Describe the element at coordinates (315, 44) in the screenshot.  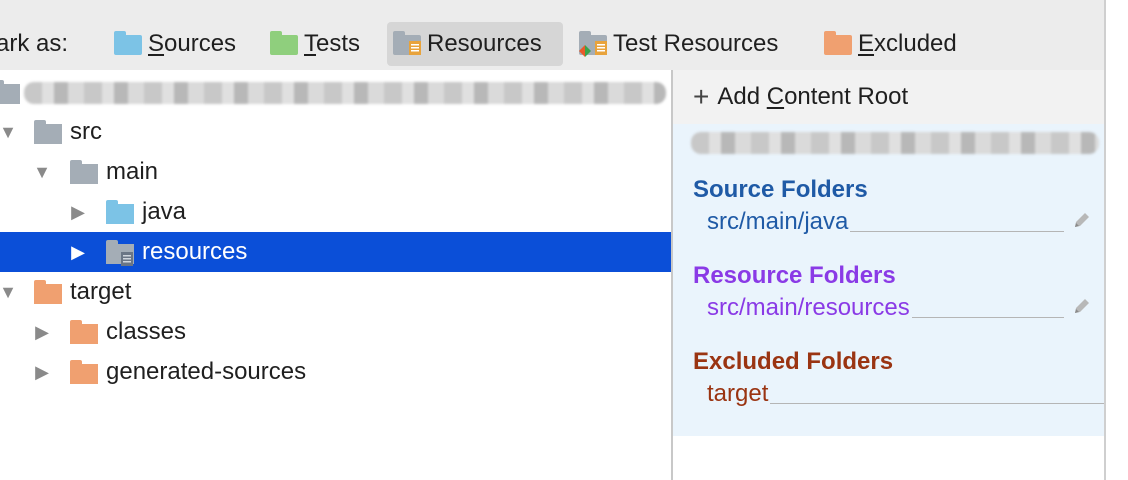
I see `mark-tests-button: Tests` at that location.